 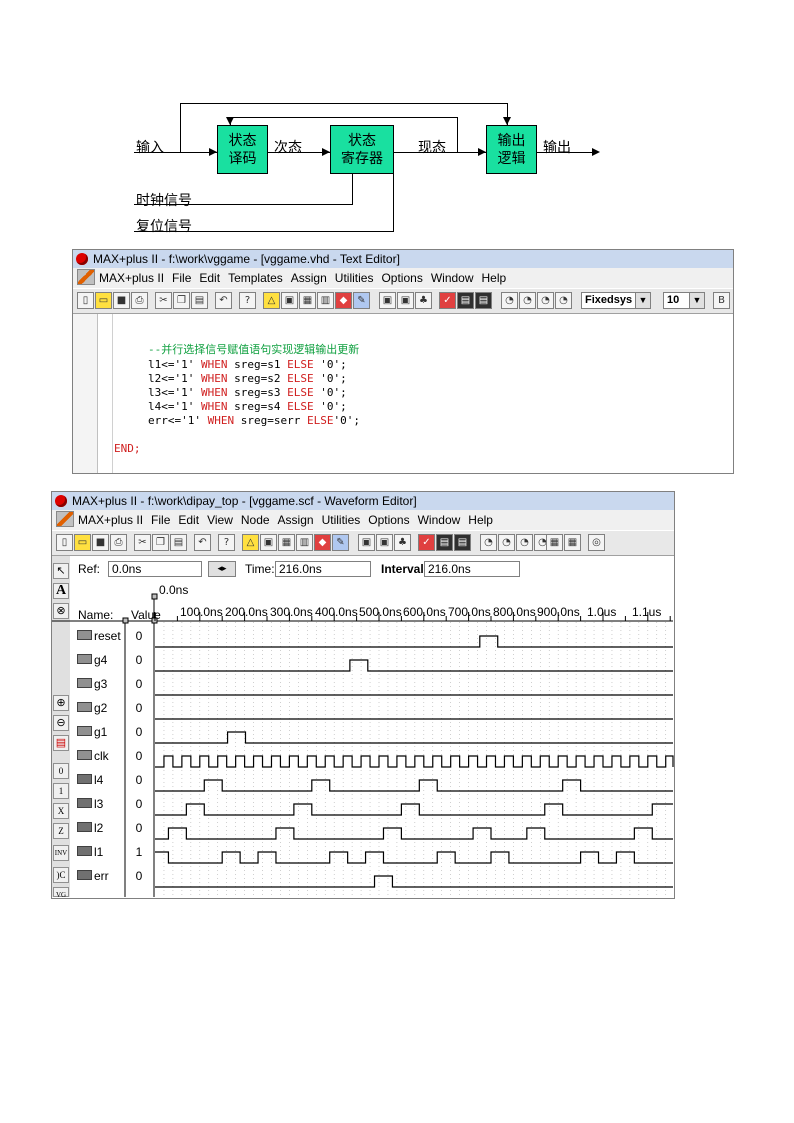 What do you see at coordinates (414, 761) in the screenshot?
I see `waveform-clk` at bounding box center [414, 761].